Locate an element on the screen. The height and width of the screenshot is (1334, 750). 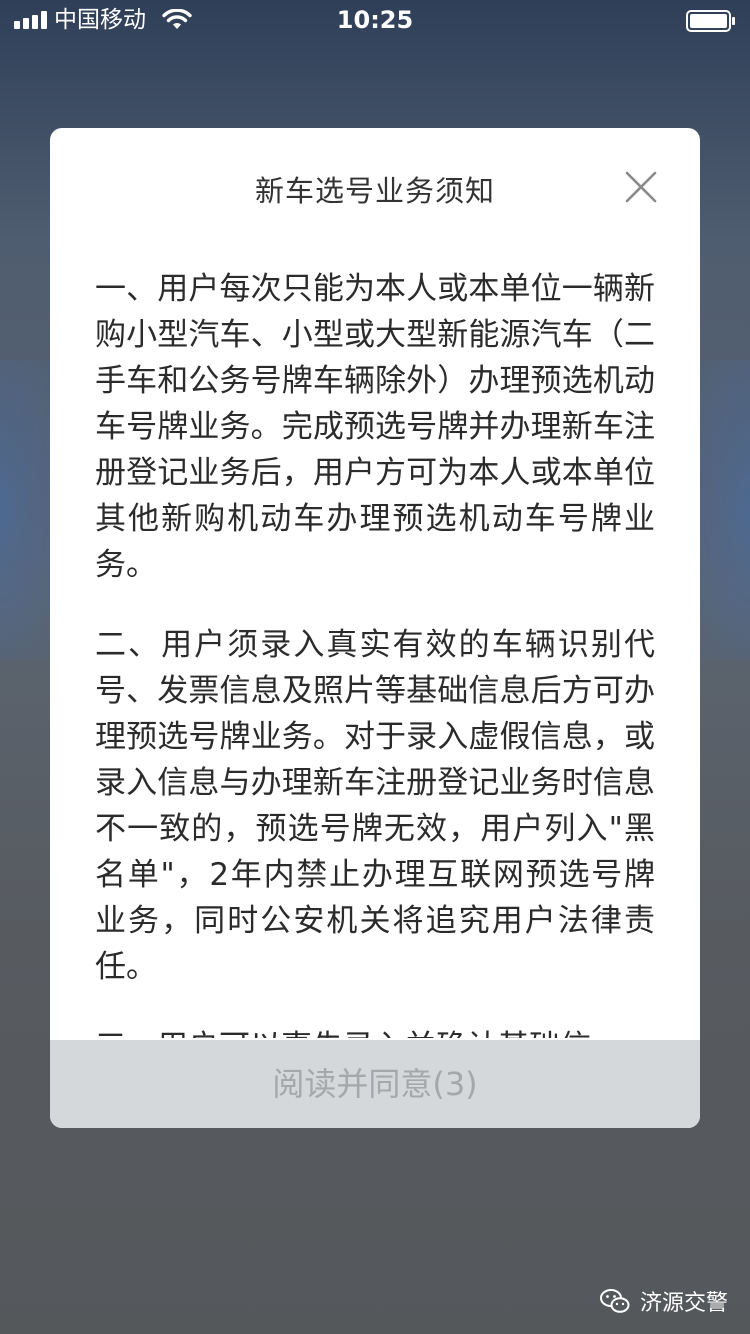
status-time: 10:25 is located at coordinates (375, 20).